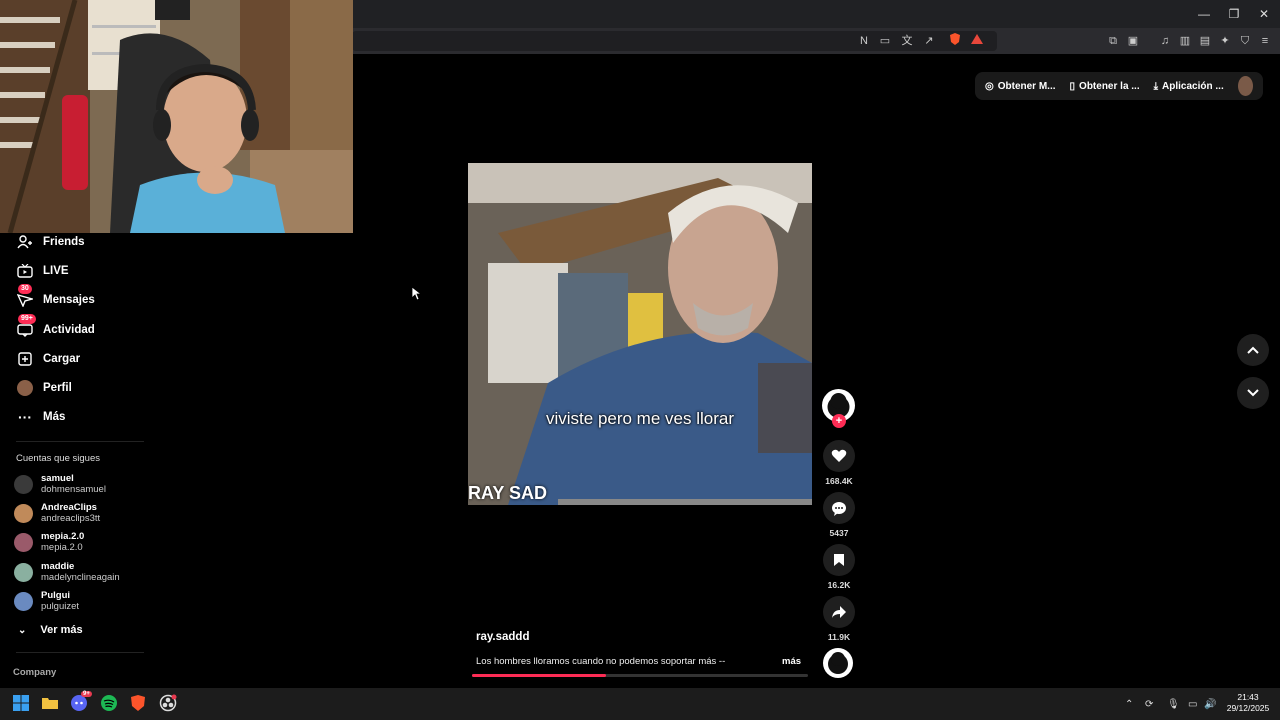  I want to click on coin-icon: ◎, so click(989, 86).